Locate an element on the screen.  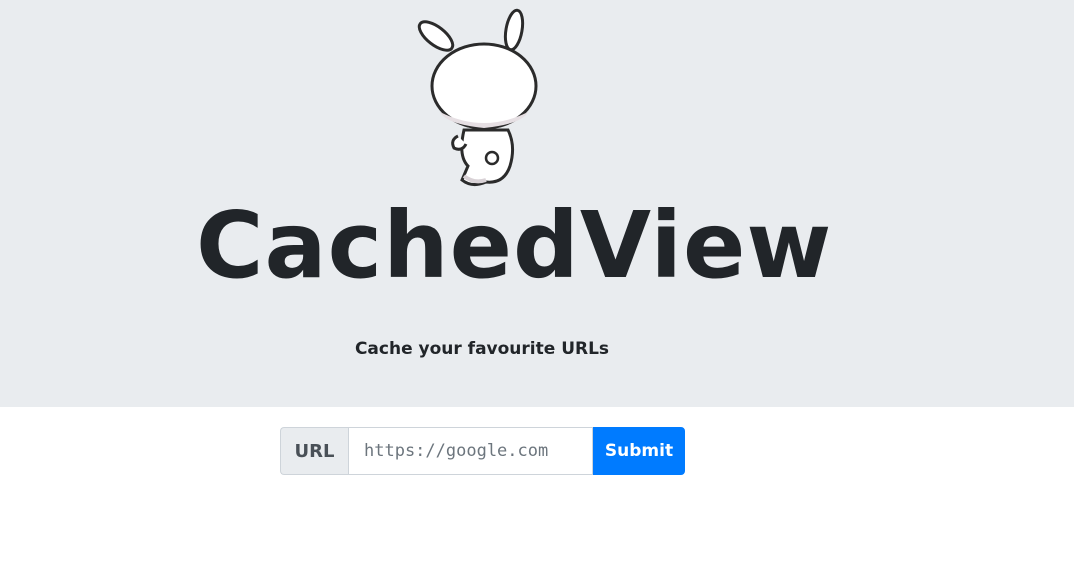
submit-button: Submit is located at coordinates (639, 451).